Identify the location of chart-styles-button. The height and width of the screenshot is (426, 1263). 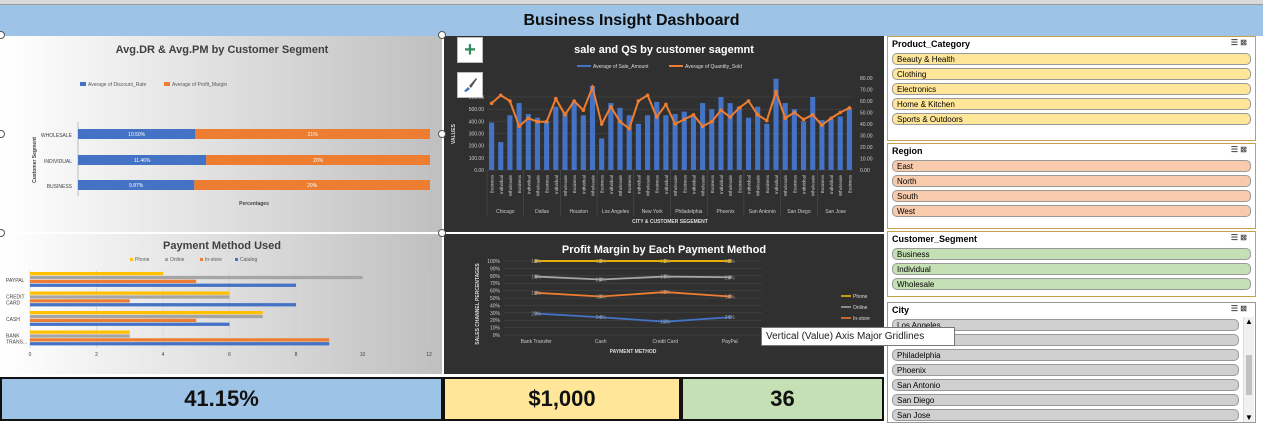
(470, 85).